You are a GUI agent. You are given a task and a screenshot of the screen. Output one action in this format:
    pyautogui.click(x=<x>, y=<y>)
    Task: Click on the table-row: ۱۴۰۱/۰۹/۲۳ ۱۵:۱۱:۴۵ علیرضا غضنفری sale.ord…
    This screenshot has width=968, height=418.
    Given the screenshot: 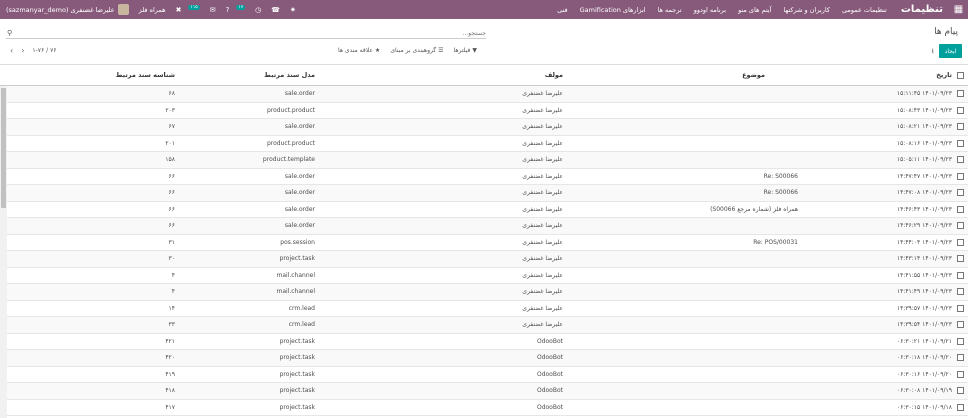 What is the action you would take?
    pyautogui.click(x=484, y=94)
    